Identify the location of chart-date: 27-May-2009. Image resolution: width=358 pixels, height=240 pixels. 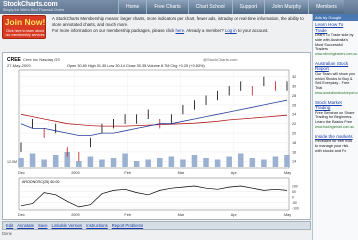
(19, 65).